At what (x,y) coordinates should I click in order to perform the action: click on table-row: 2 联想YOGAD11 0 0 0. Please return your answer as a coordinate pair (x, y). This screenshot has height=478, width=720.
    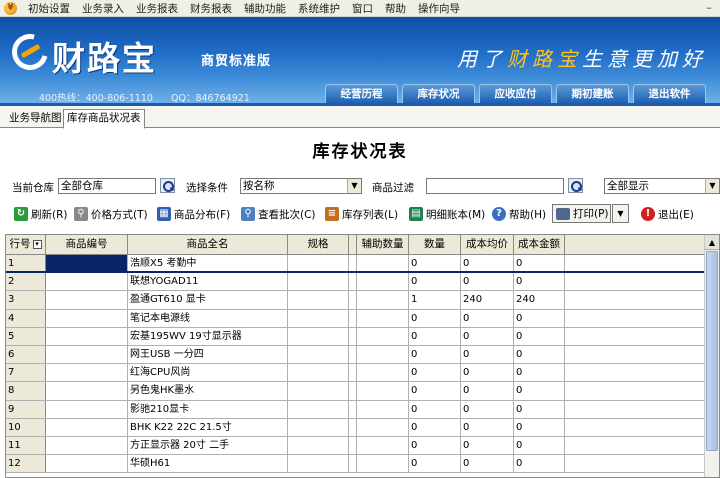
    Looking at the image, I should click on (356, 282).